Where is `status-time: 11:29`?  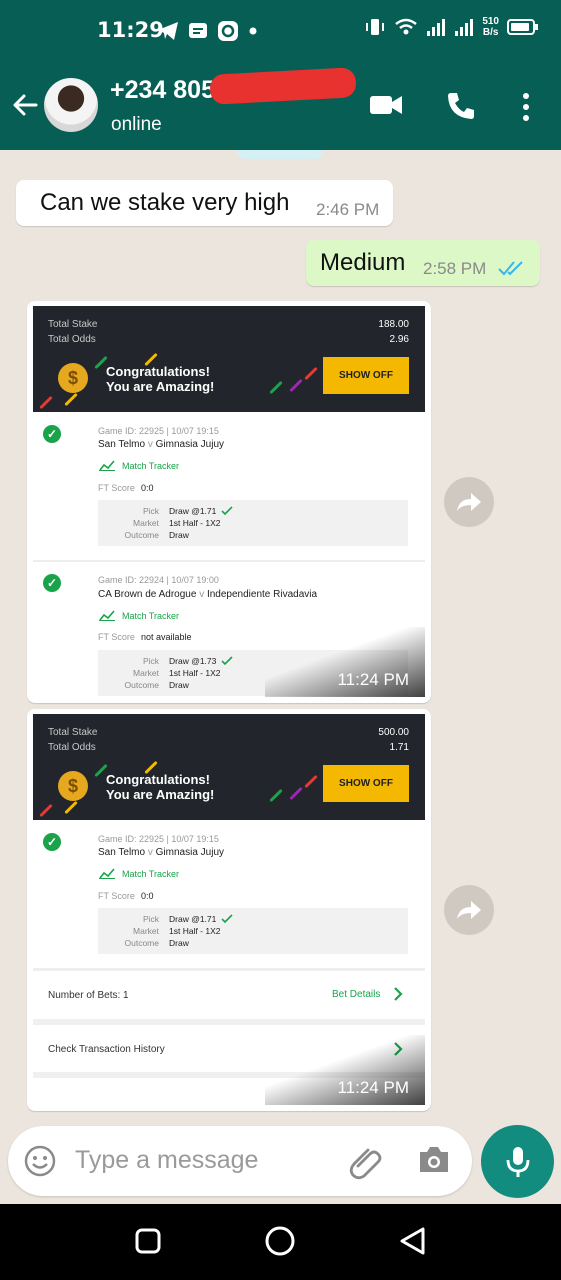
status-time: 11:29 is located at coordinates (130, 30).